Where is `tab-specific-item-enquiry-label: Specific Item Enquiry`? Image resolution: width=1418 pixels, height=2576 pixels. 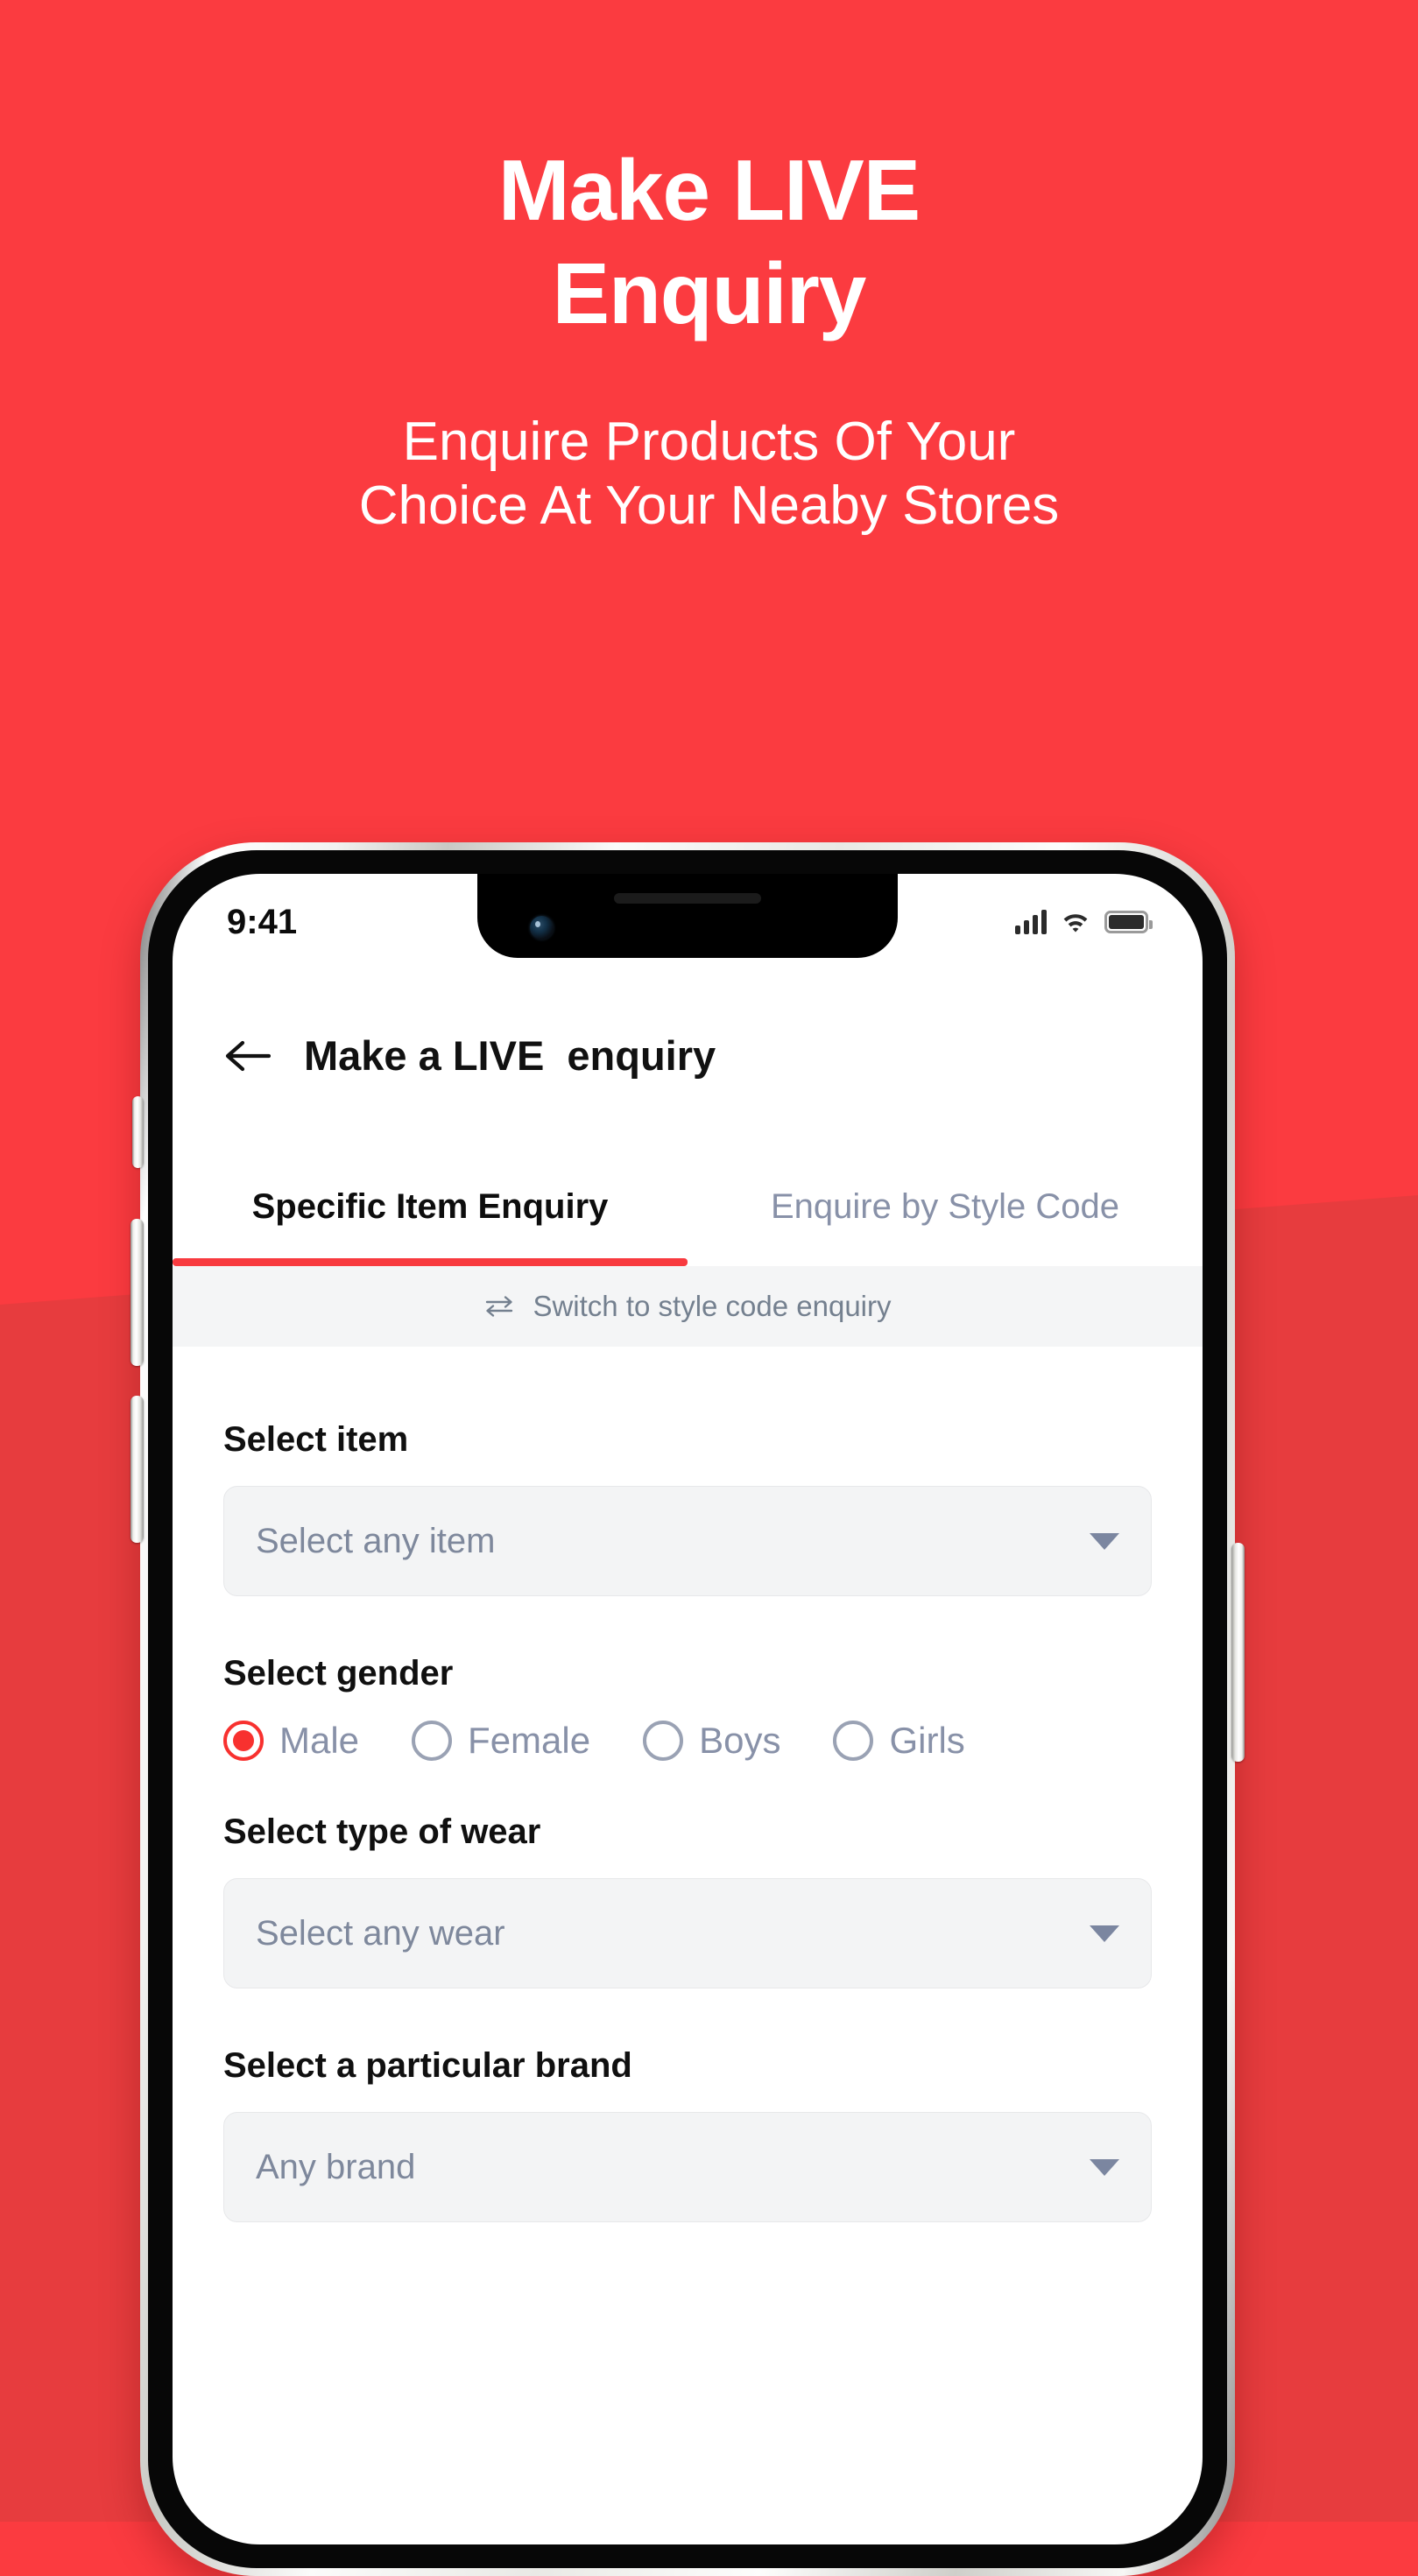 tab-specific-item-enquiry-label: Specific Item Enquiry is located at coordinates (430, 1206).